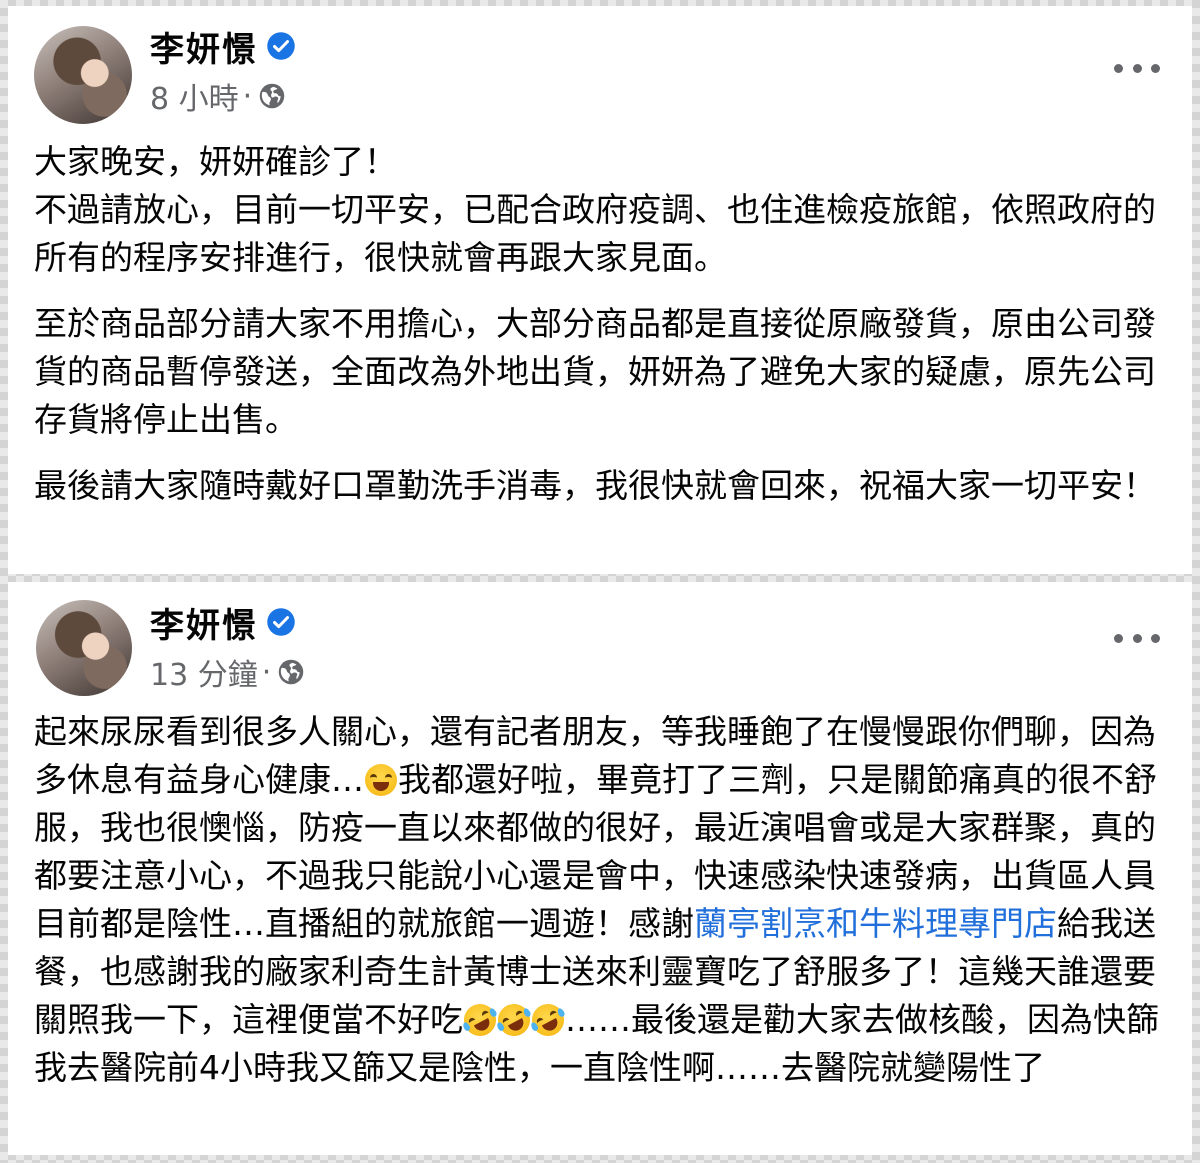 This screenshot has height=1163, width=1200. I want to click on post-meta: 13 分鐘 ·, so click(227, 672).